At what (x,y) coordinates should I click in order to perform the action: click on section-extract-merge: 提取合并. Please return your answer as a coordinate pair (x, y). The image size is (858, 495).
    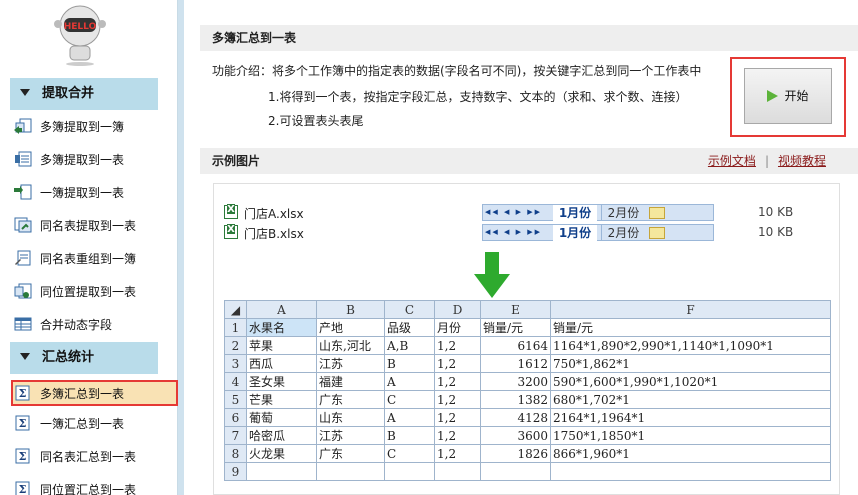
    Looking at the image, I should click on (84, 94).